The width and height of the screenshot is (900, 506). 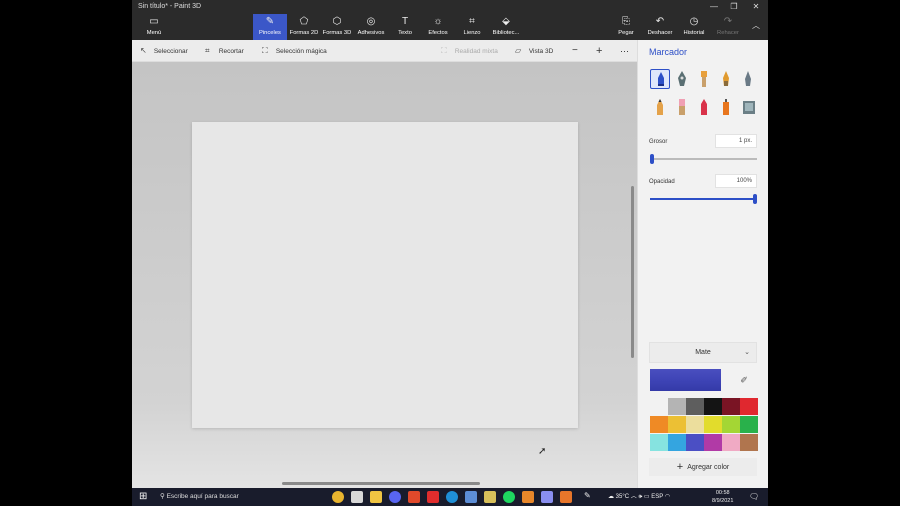 What do you see at coordinates (728, 21) in the screenshot?
I see `redo-icon: ↷` at bounding box center [728, 21].